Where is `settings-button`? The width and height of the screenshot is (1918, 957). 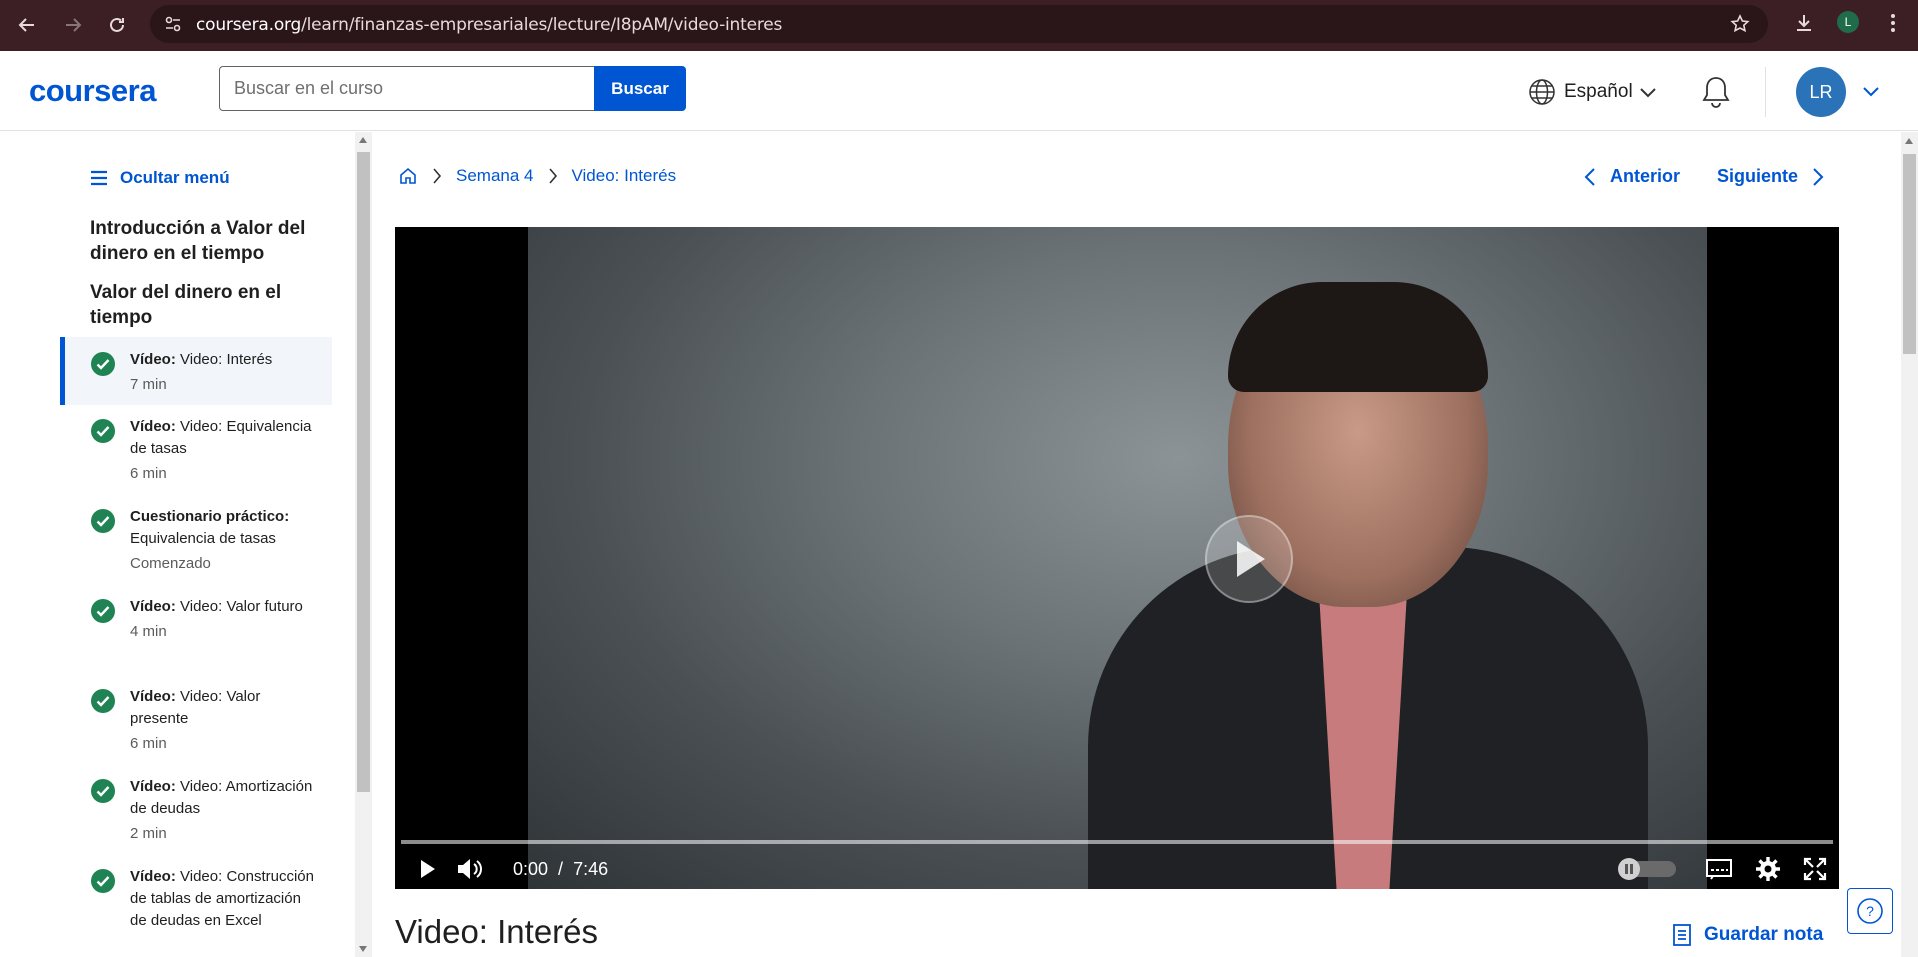 settings-button is located at coordinates (1768, 869).